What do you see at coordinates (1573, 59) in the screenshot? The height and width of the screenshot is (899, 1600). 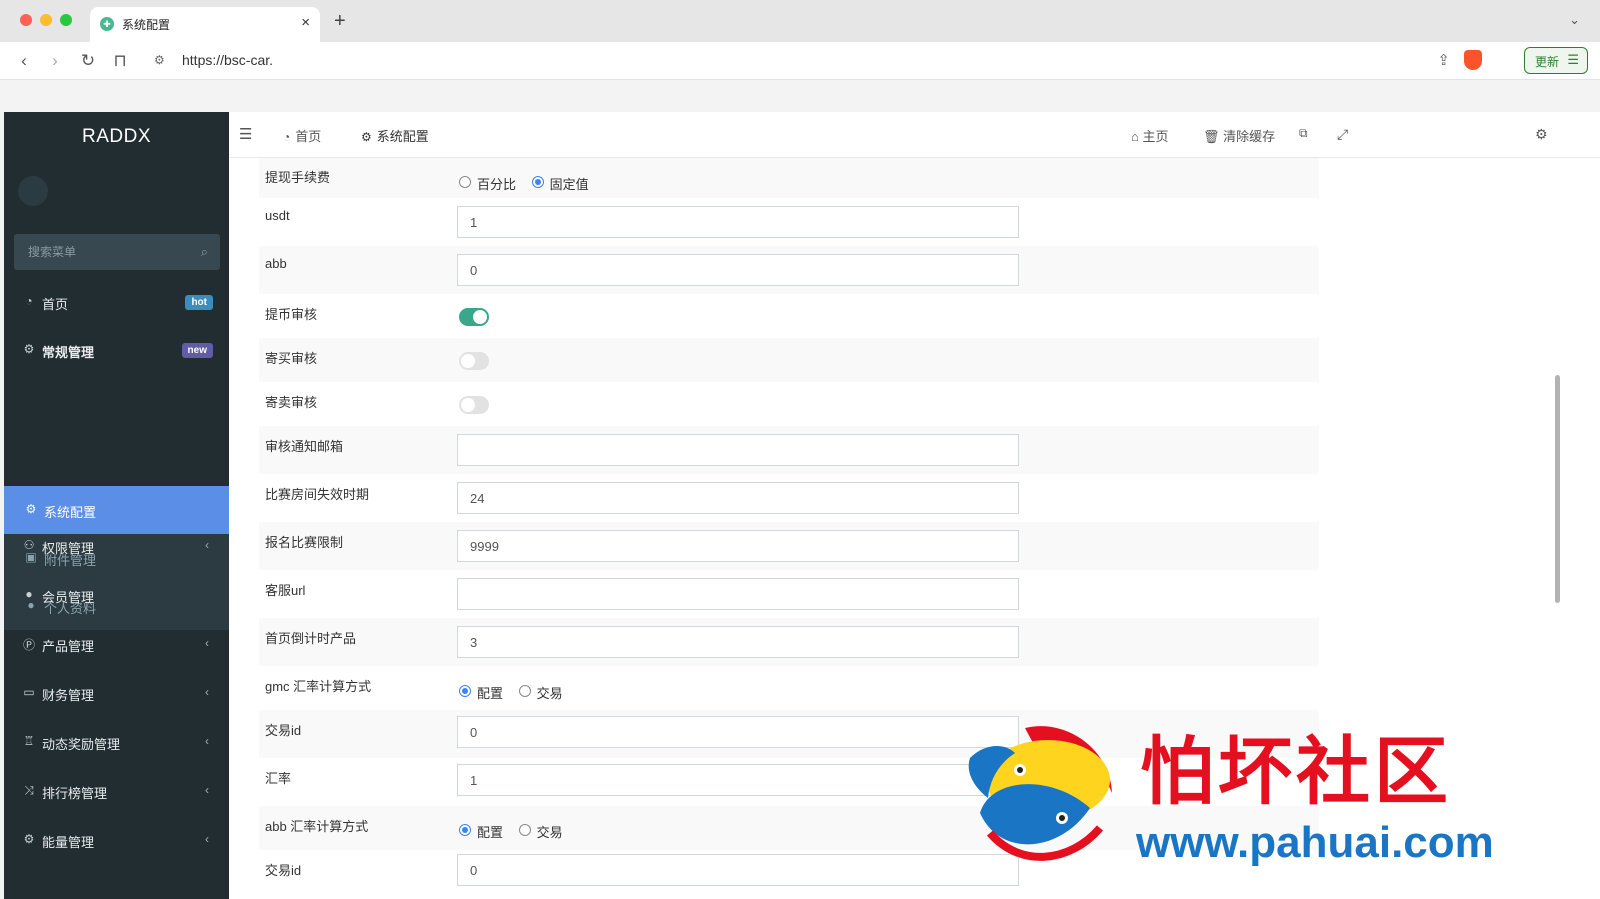 I see `menu-icon: ☰` at bounding box center [1573, 59].